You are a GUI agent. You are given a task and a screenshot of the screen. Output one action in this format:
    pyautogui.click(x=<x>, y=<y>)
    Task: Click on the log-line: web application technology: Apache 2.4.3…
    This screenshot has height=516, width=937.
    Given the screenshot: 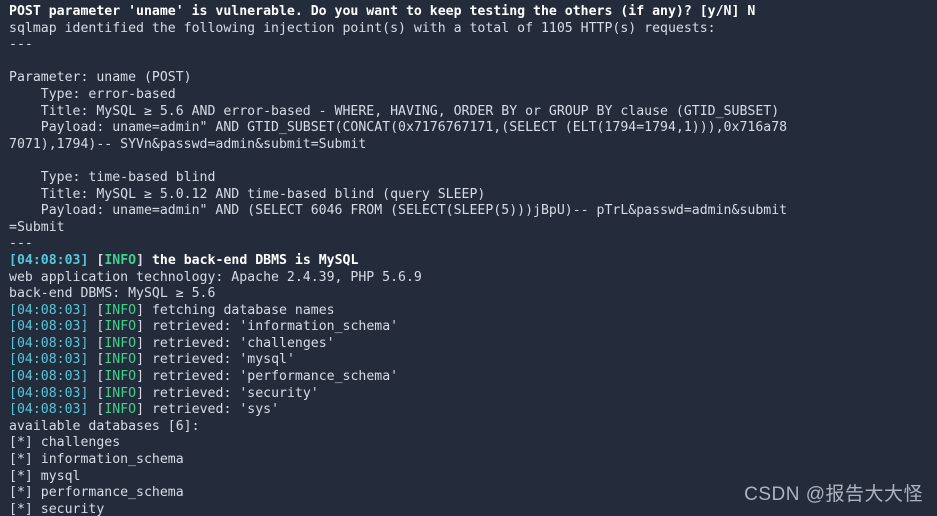 What is the action you would take?
    pyautogui.click(x=468, y=278)
    